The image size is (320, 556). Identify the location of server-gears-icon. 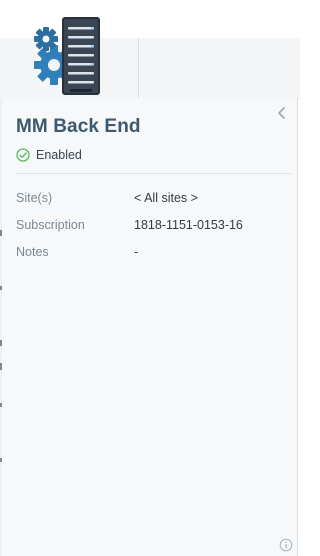
(70, 56).